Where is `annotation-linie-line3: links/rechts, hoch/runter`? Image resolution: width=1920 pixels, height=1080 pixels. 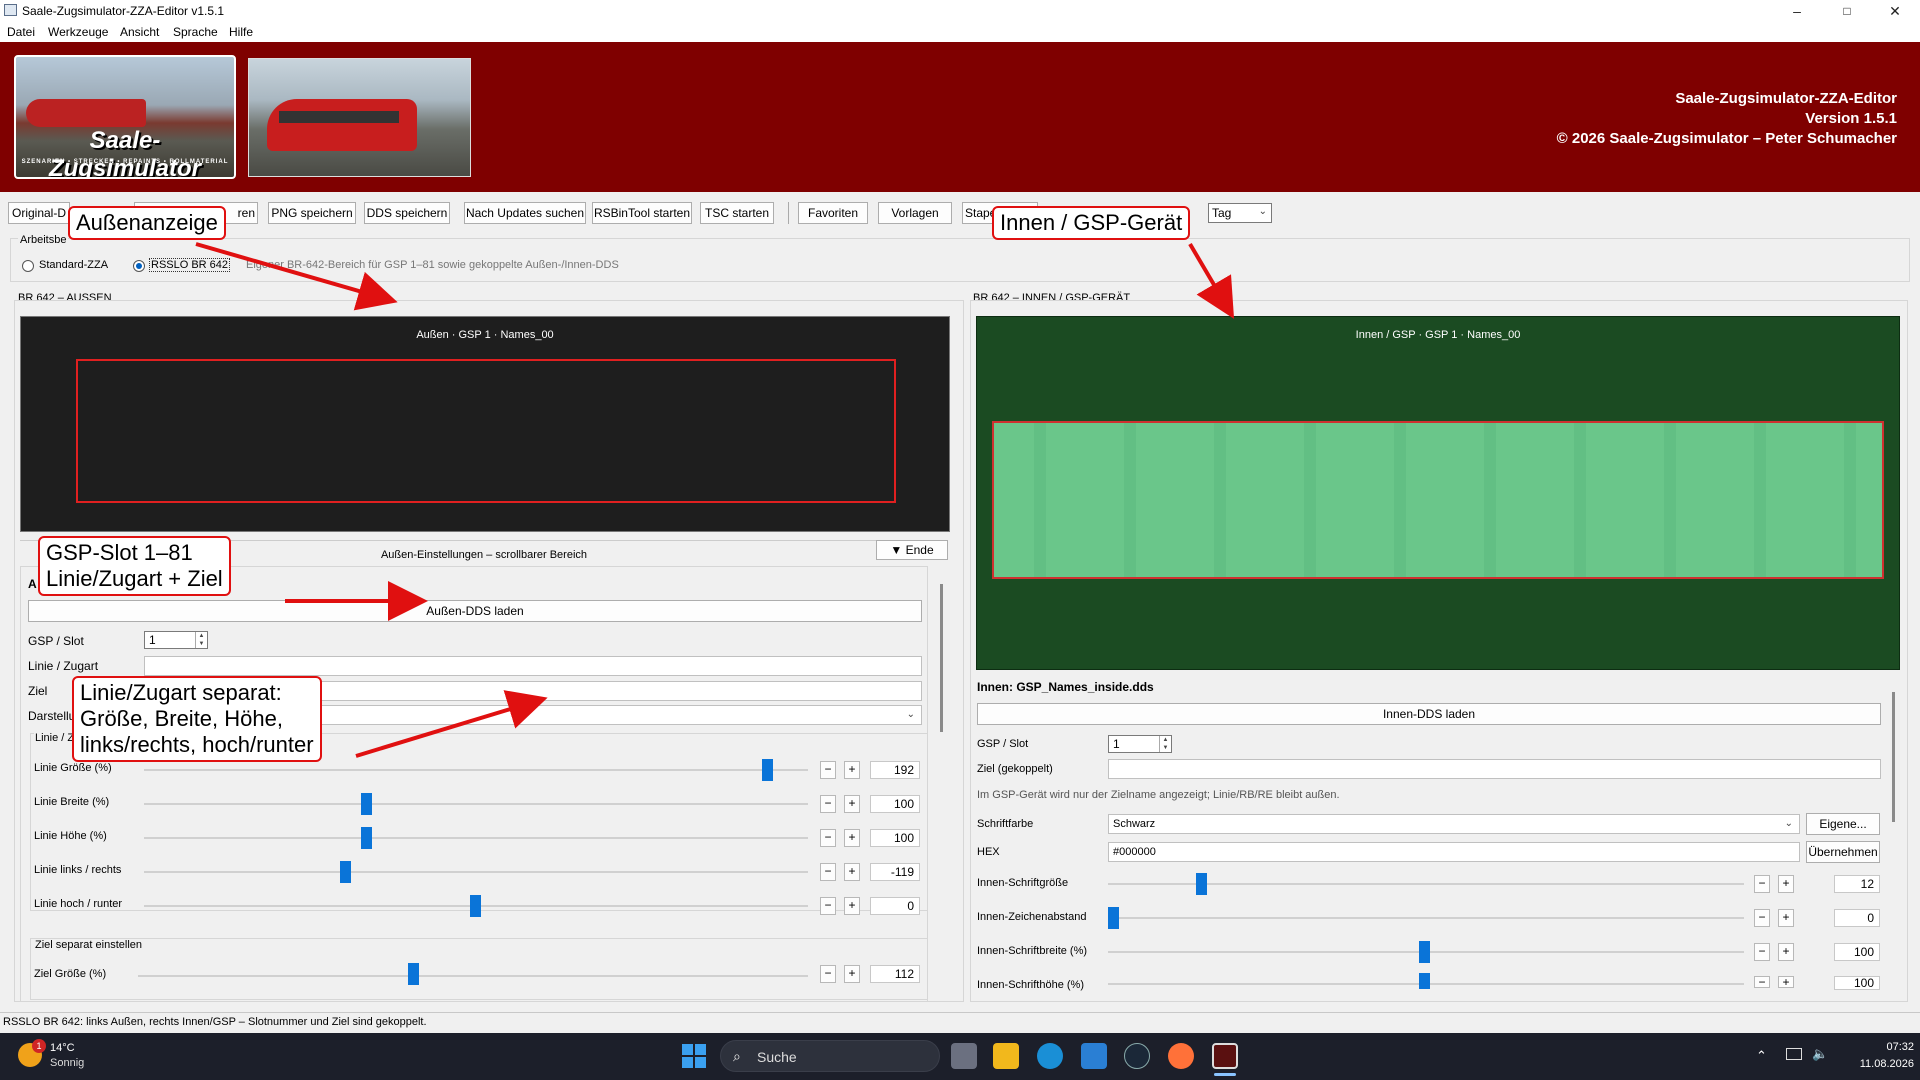 annotation-linie-line3: links/rechts, hoch/runter is located at coordinates (197, 744).